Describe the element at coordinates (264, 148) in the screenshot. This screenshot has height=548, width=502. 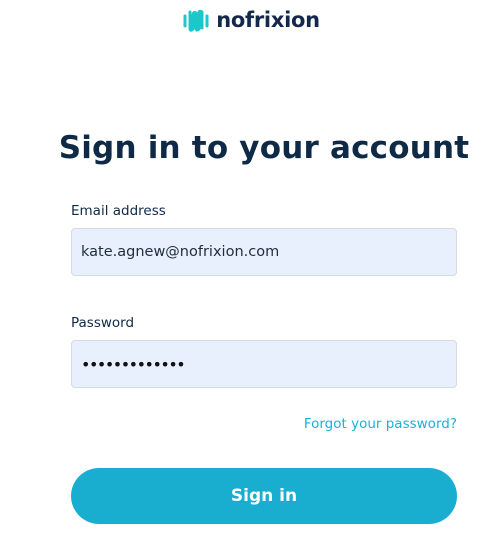
I see `page-title: Sign in to your account` at that location.